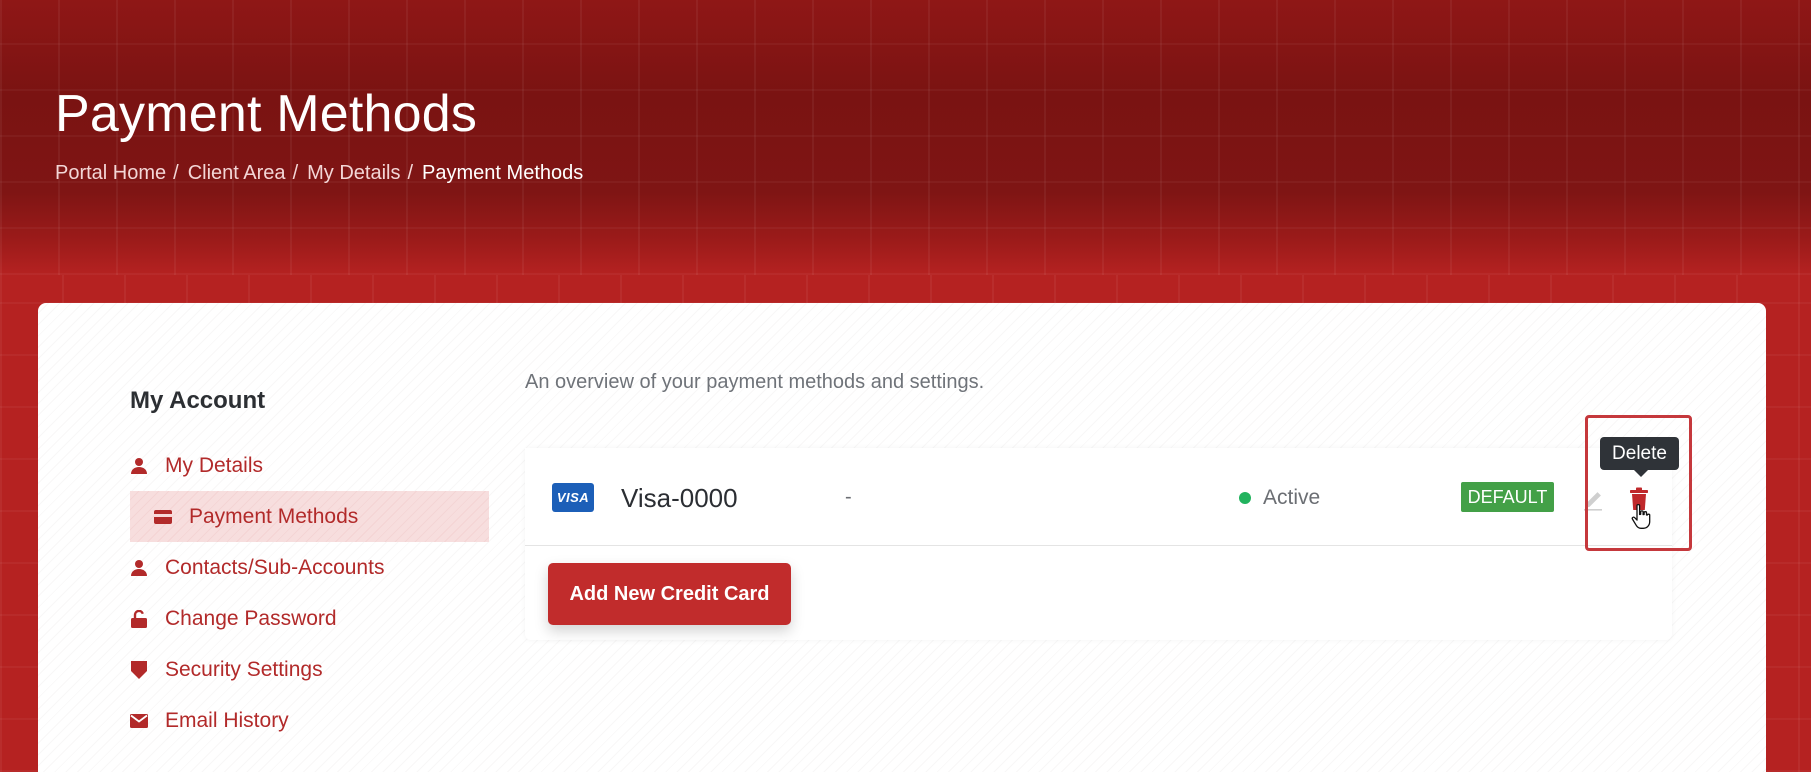 Image resolution: width=1811 pixels, height=772 pixels. I want to click on visa-card-icon: VISA, so click(573, 497).